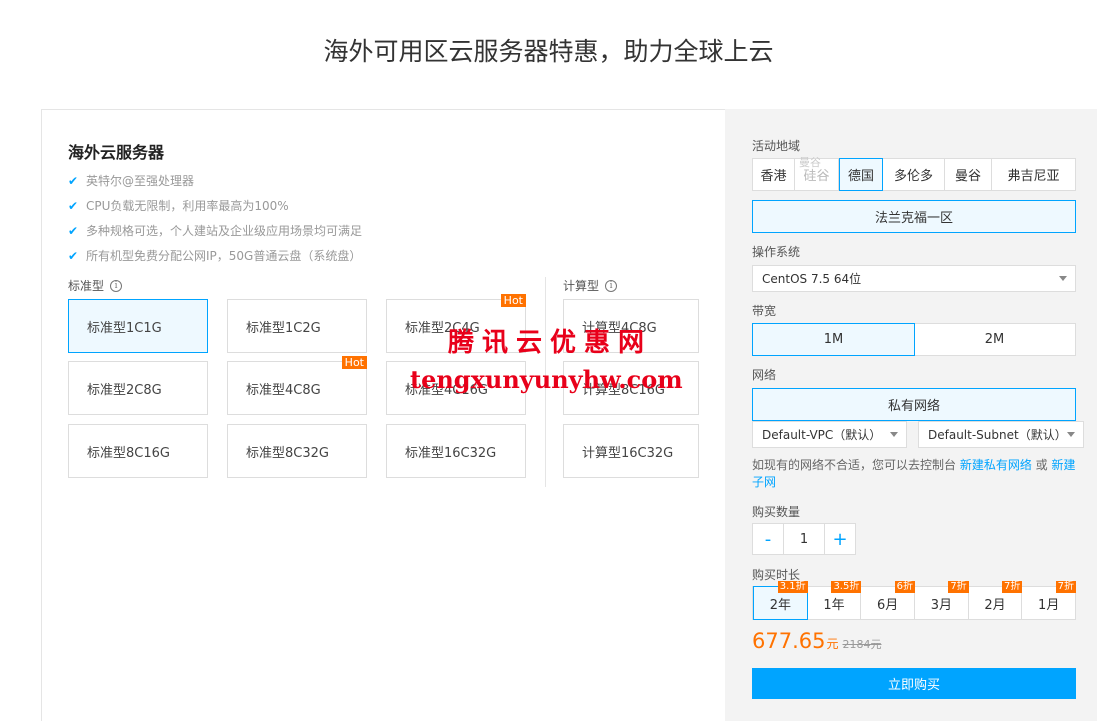 The image size is (1097, 721). I want to click on quantity-stepper: - 1 +, so click(804, 539).